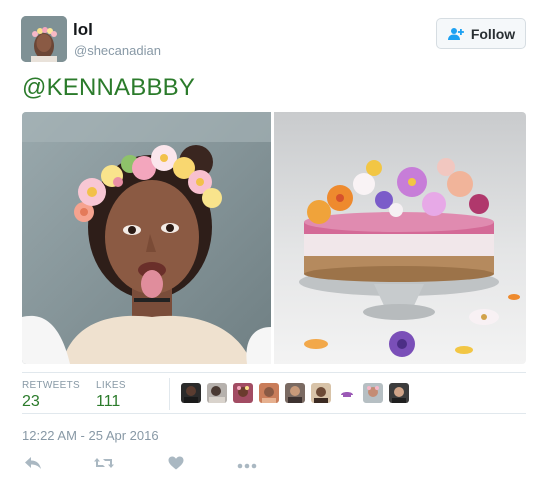 This screenshot has width=549, height=491. Describe the element at coordinates (90, 435) in the screenshot. I see `tweet-timestamp: 12:22 AM - 25 Apr 2016` at that location.